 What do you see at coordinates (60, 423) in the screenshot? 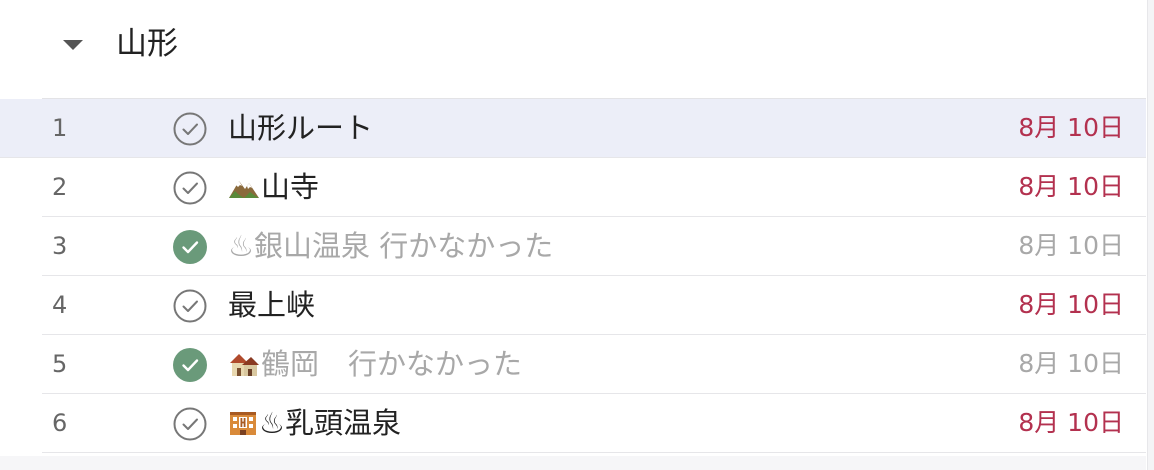
I see `row-number: 6` at bounding box center [60, 423].